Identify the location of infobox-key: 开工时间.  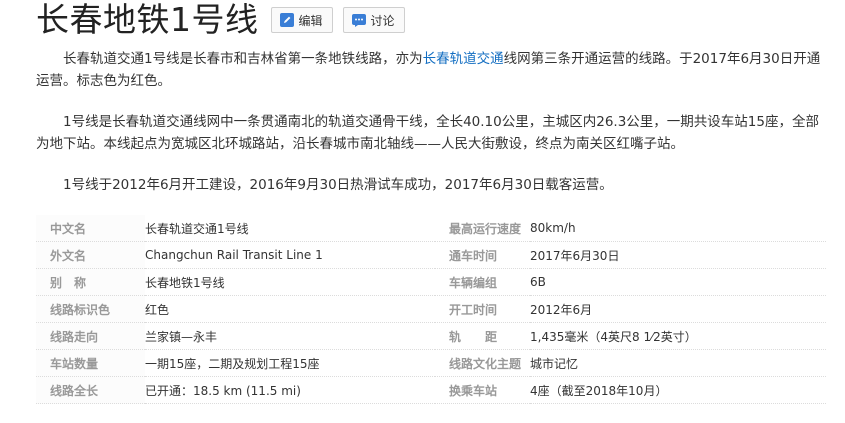
(482, 309).